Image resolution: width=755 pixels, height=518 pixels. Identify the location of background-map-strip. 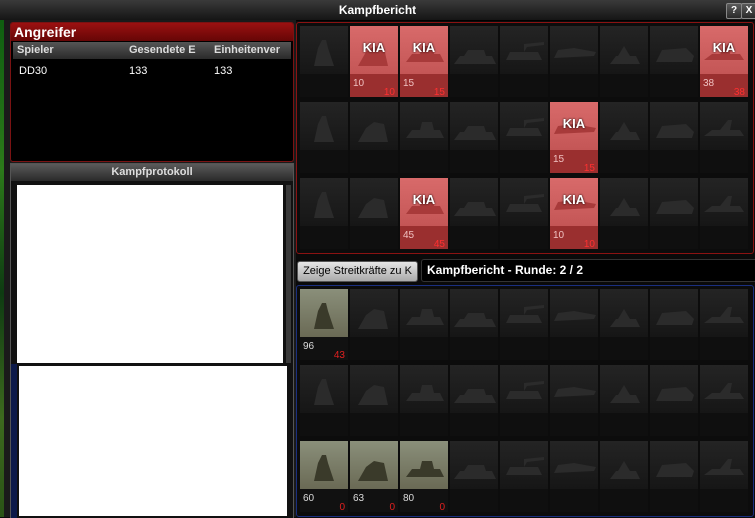
(2, 268).